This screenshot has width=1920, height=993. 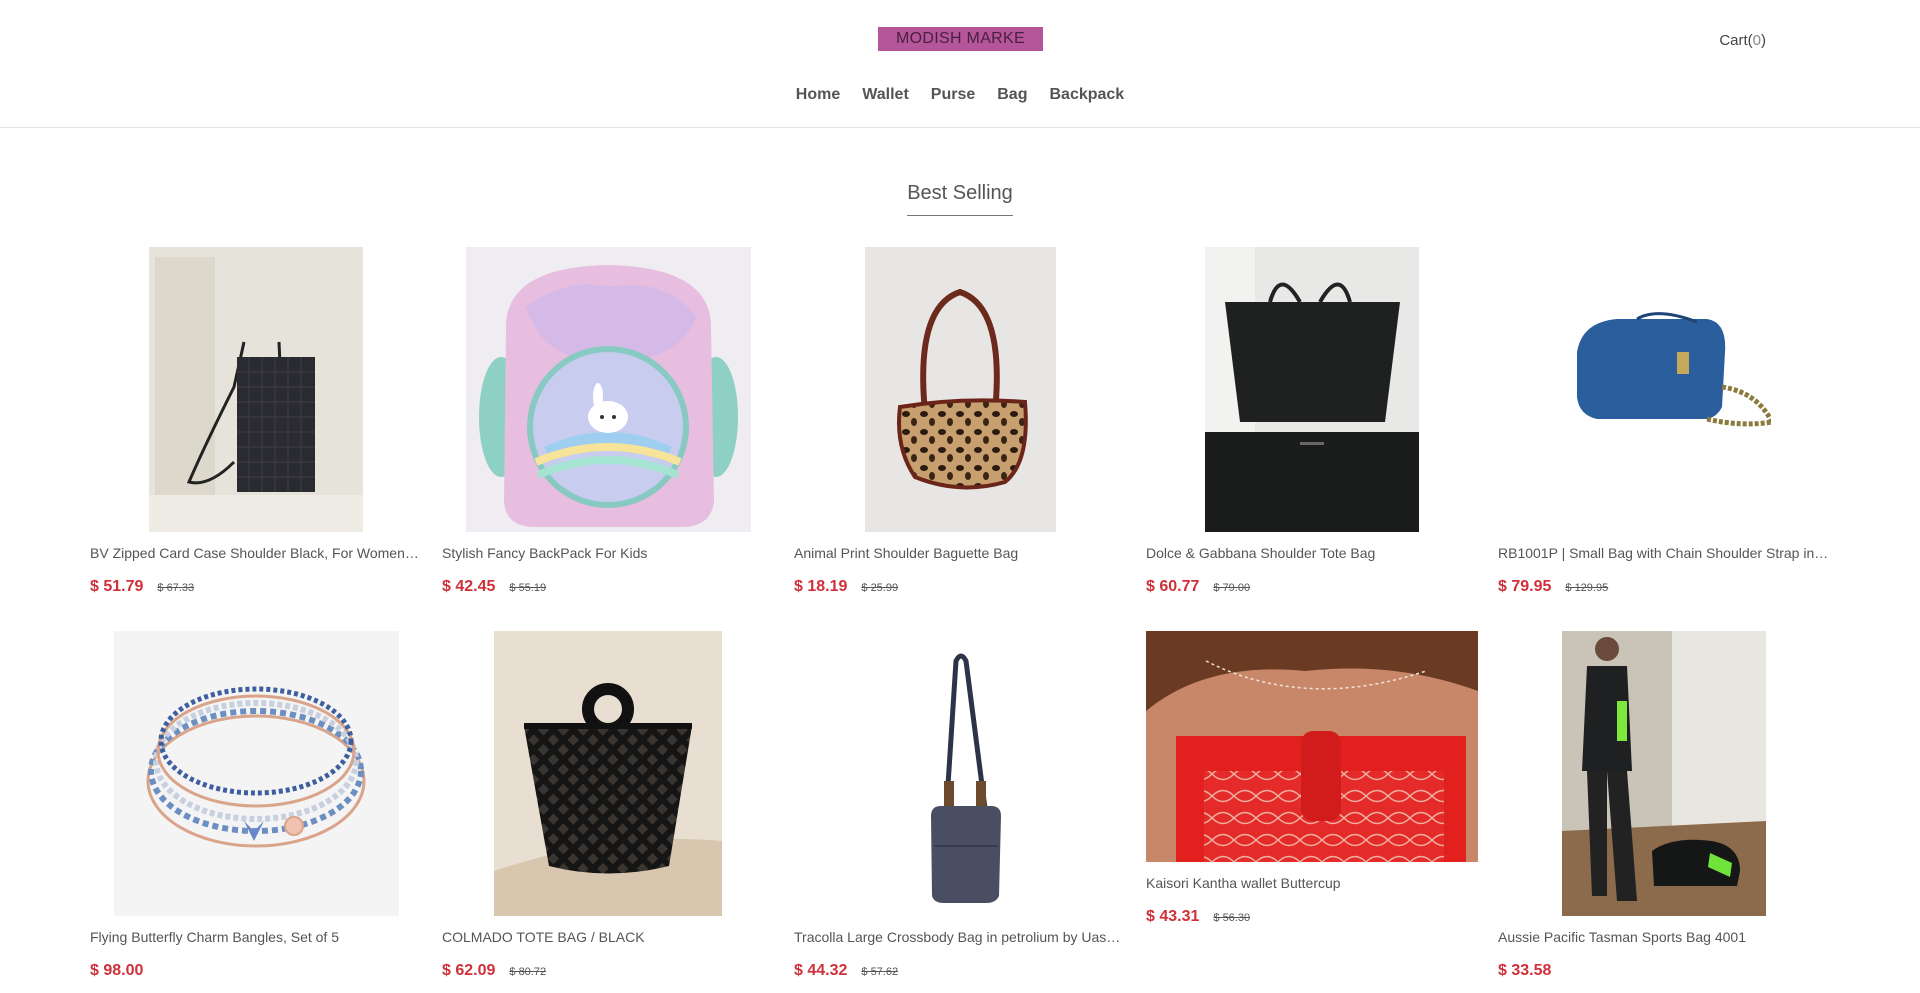 I want to click on nav-purse: Purse, so click(x=953, y=95).